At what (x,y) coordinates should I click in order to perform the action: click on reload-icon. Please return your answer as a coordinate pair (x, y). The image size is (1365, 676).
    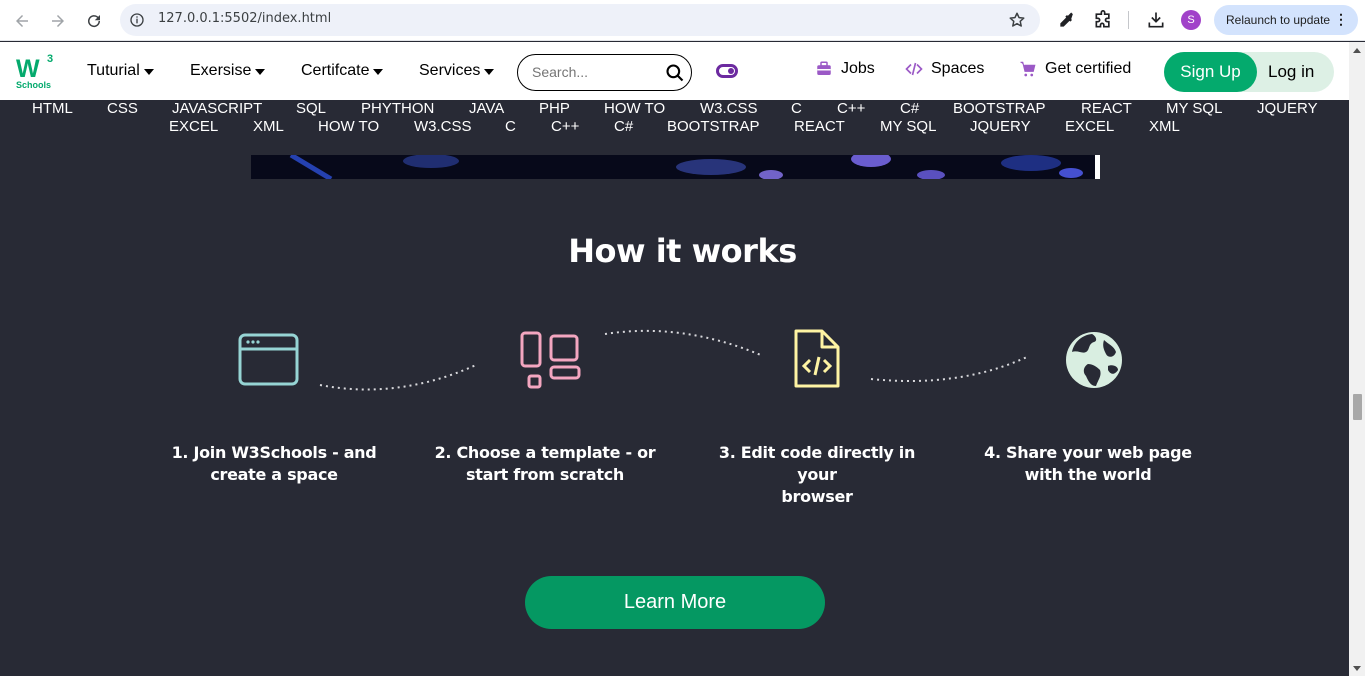
    Looking at the image, I should click on (94, 21).